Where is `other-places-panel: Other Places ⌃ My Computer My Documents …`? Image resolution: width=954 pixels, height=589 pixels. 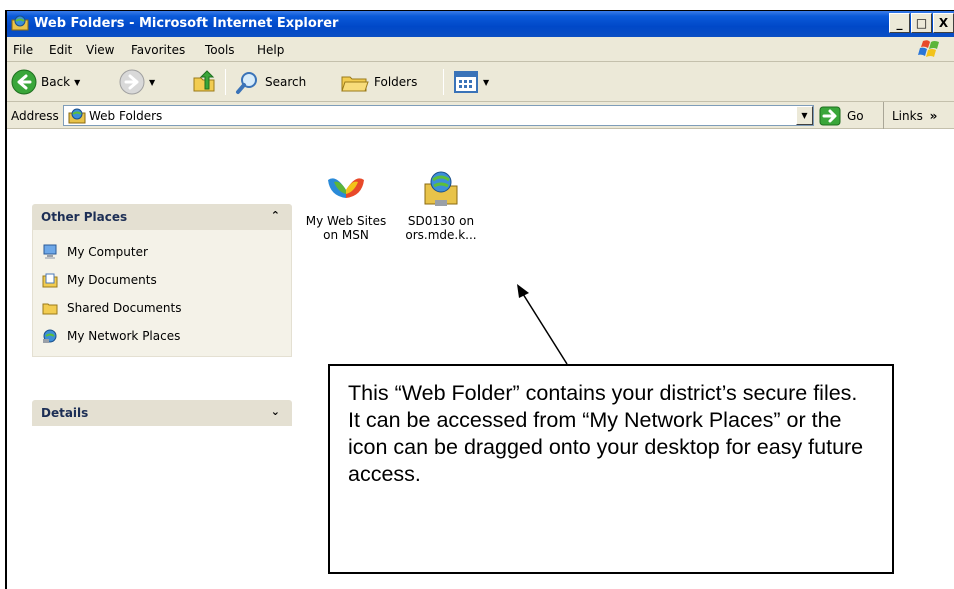
other-places-panel: Other Places ⌃ My Computer My Documents … is located at coordinates (162, 280).